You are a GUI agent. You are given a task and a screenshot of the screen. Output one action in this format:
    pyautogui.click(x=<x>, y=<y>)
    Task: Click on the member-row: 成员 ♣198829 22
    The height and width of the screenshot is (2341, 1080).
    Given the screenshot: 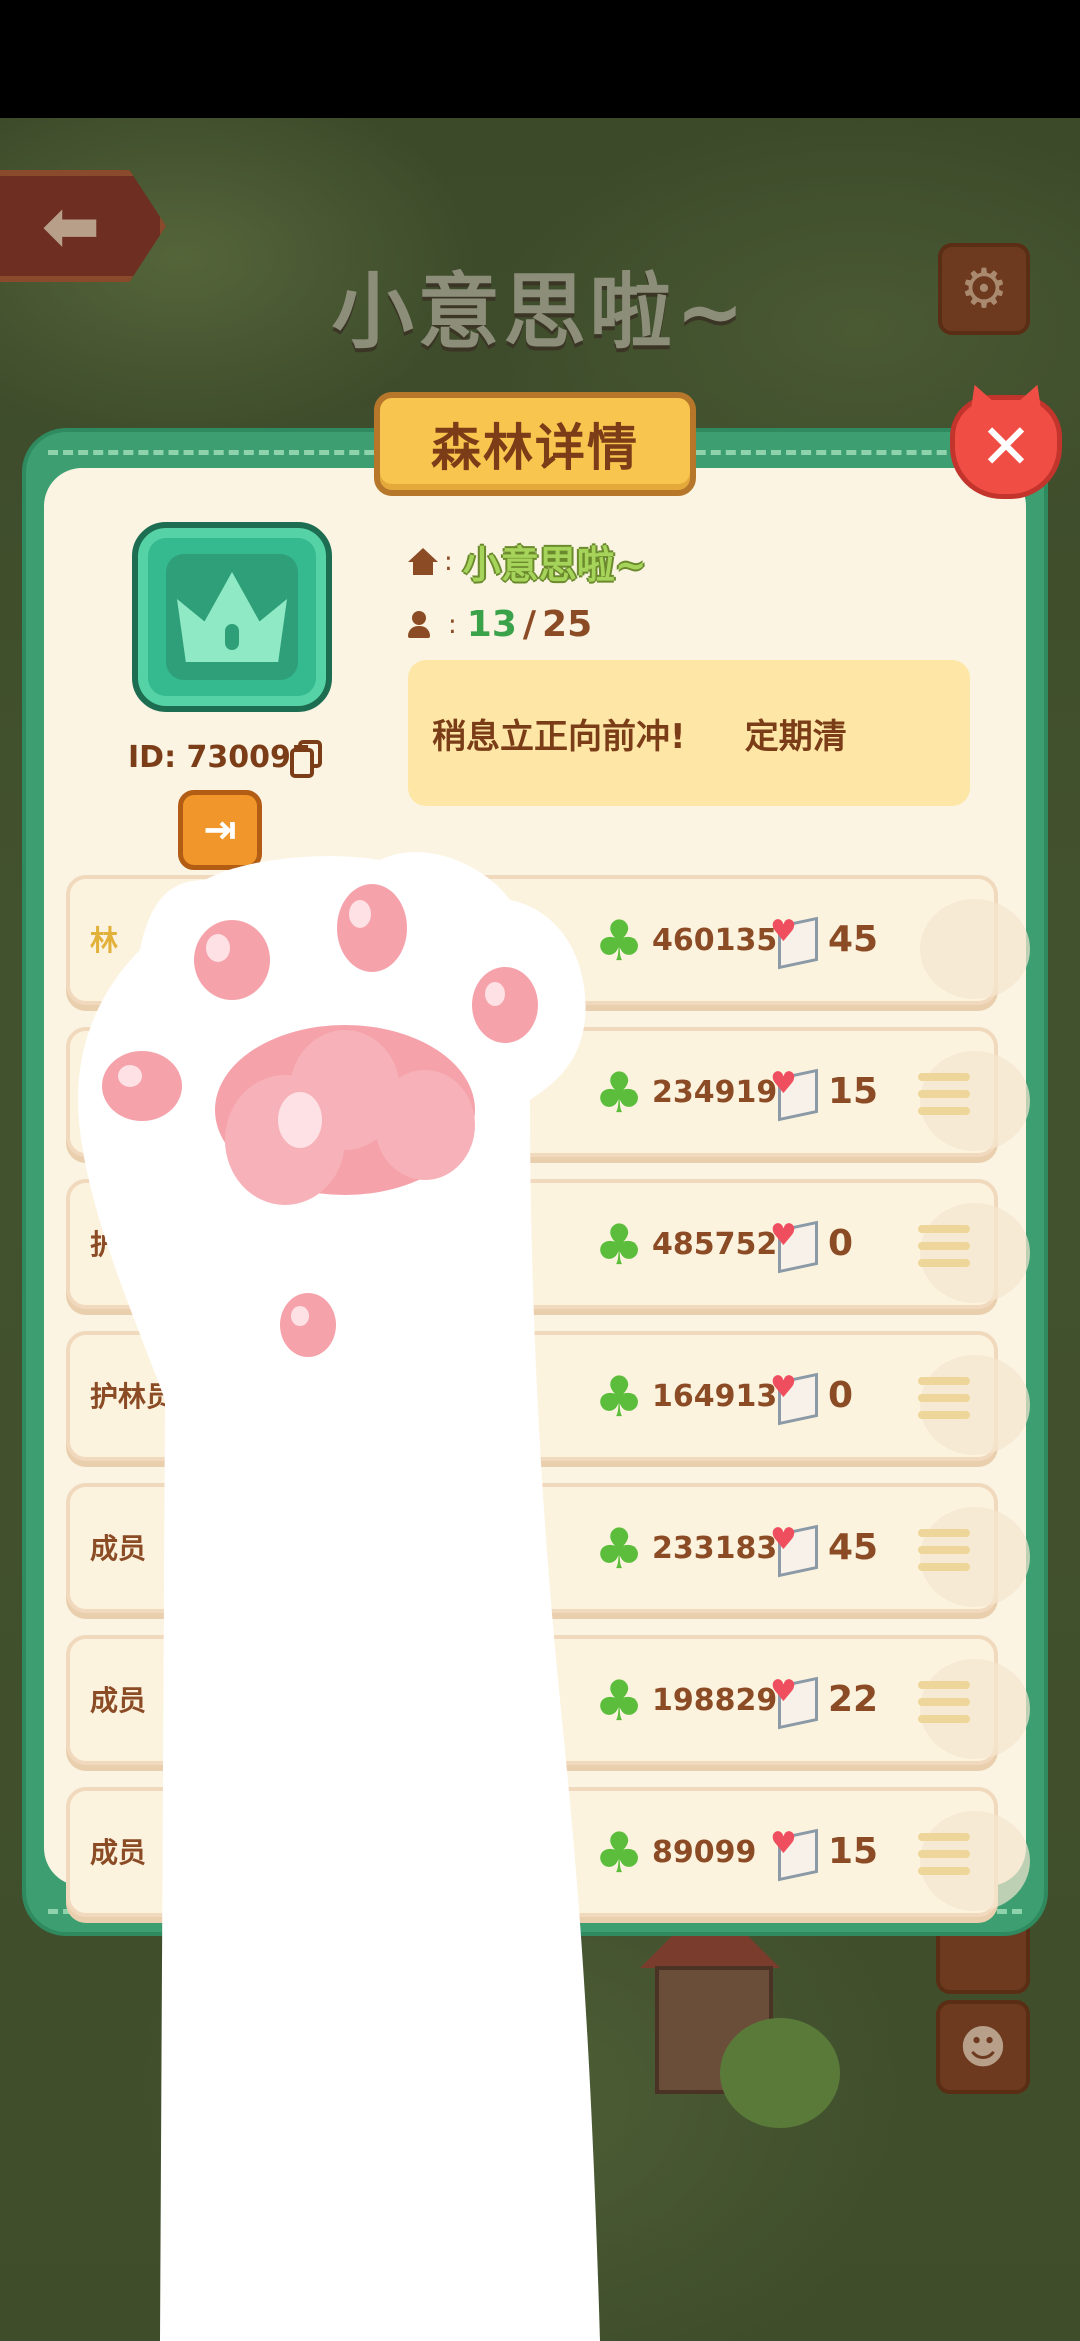 What is the action you would take?
    pyautogui.click(x=548, y=1700)
    